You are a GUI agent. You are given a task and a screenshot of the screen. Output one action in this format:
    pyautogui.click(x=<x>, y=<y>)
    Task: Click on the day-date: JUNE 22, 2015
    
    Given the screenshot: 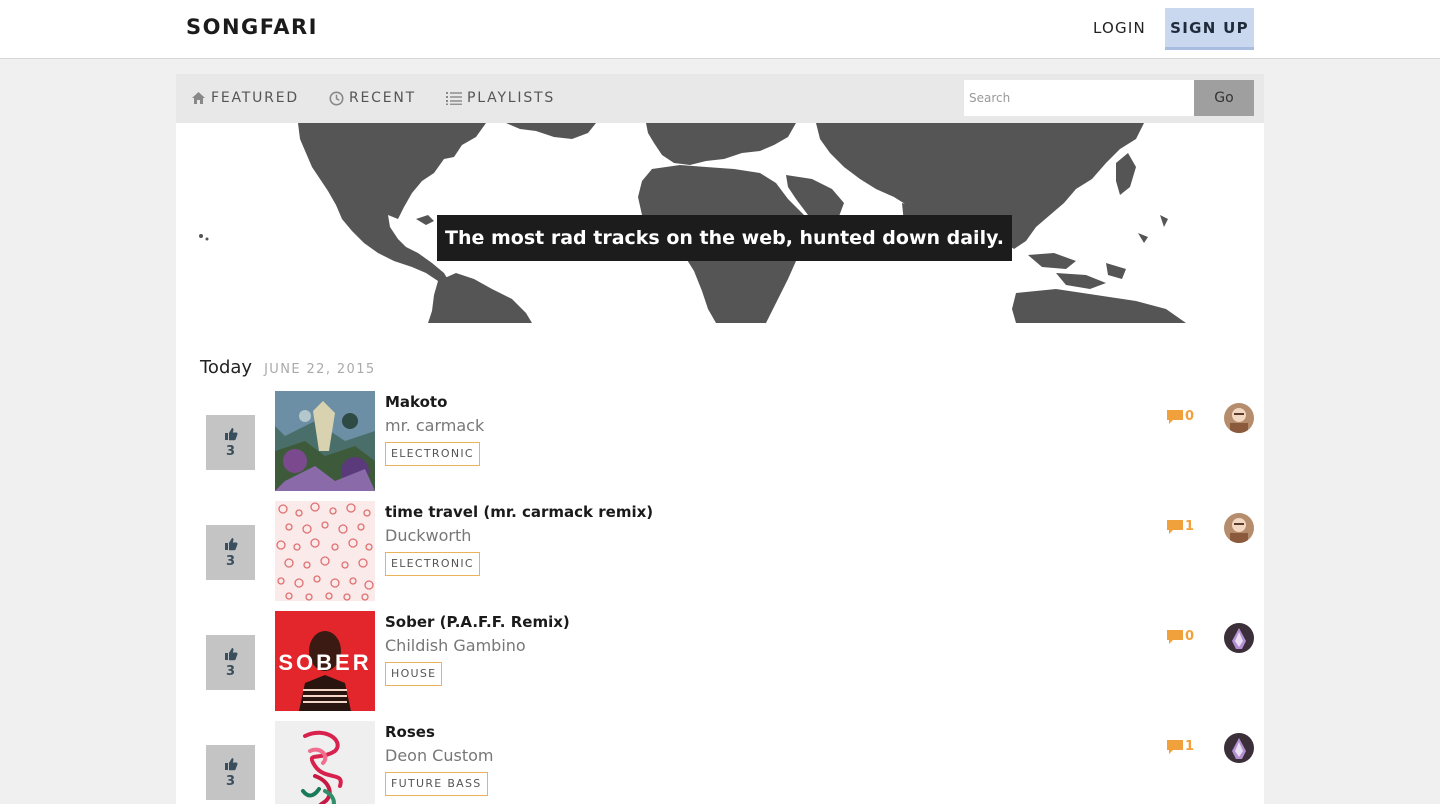 What is the action you would take?
    pyautogui.click(x=320, y=369)
    